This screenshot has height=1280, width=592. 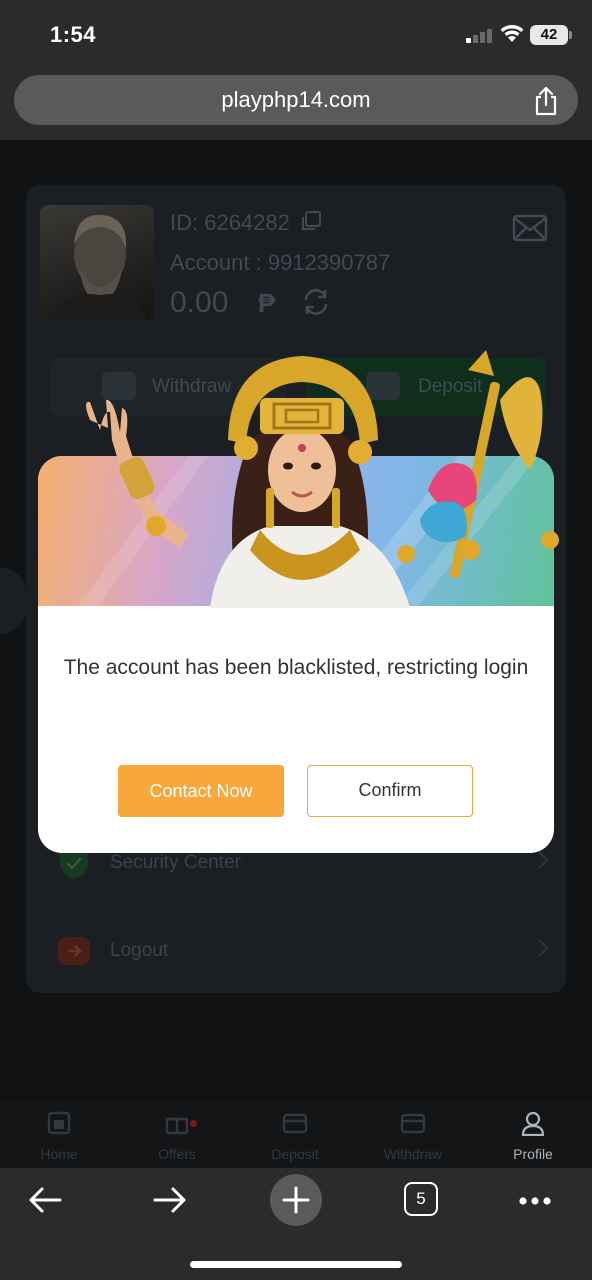 I want to click on profile-icon, so click(x=533, y=1123).